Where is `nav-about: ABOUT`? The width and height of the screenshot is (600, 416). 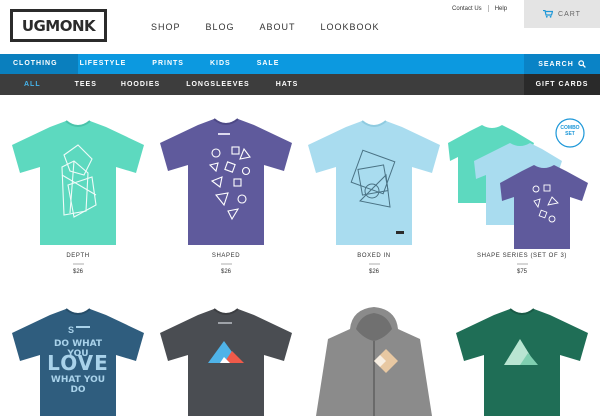 nav-about: ABOUT is located at coordinates (278, 27).